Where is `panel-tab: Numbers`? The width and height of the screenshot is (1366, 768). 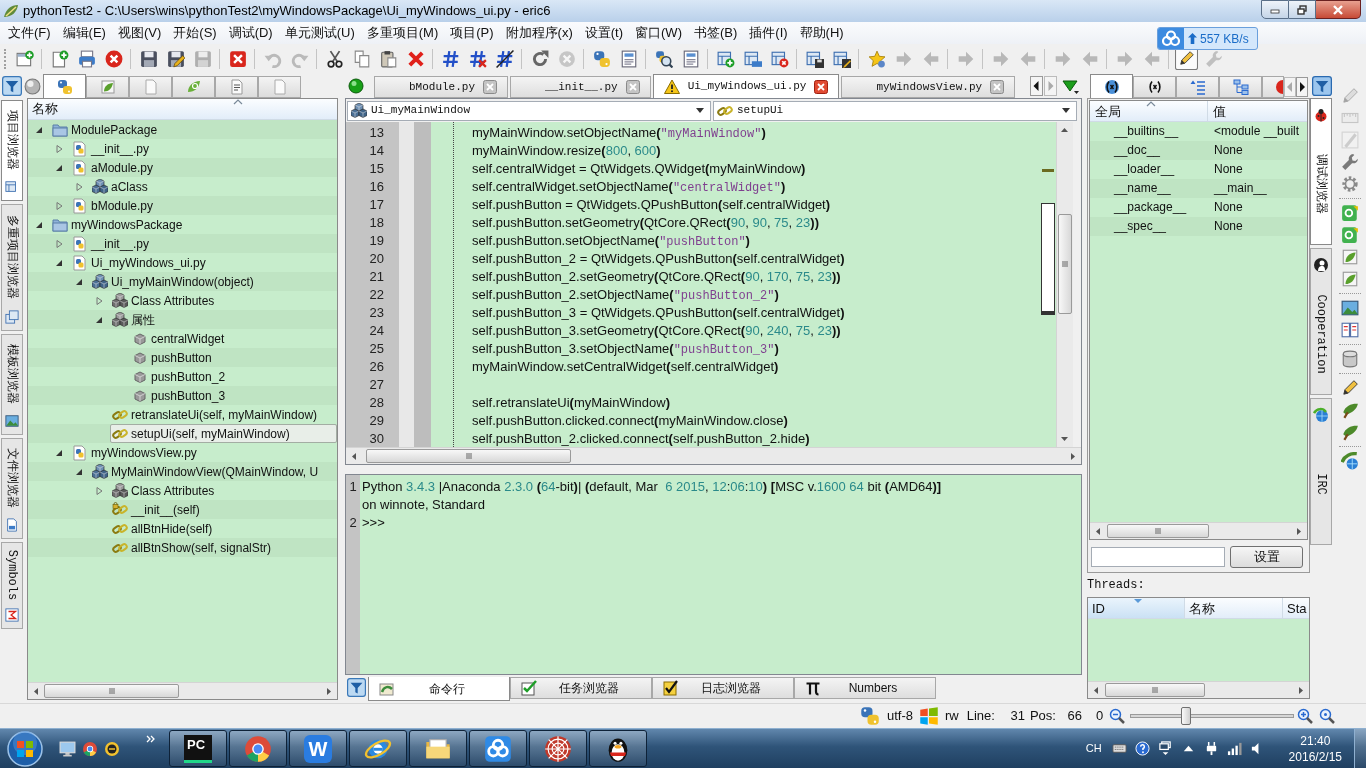
panel-tab: Numbers is located at coordinates (865, 688).